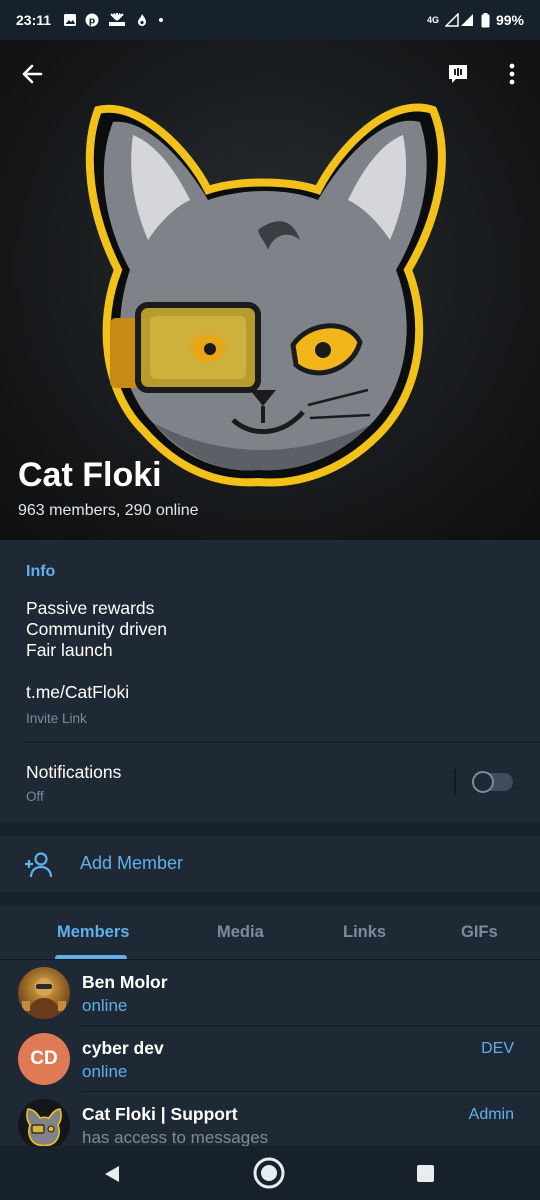 This screenshot has width=540, height=1200. I want to click on active-tab-indicator, so click(91, 957).